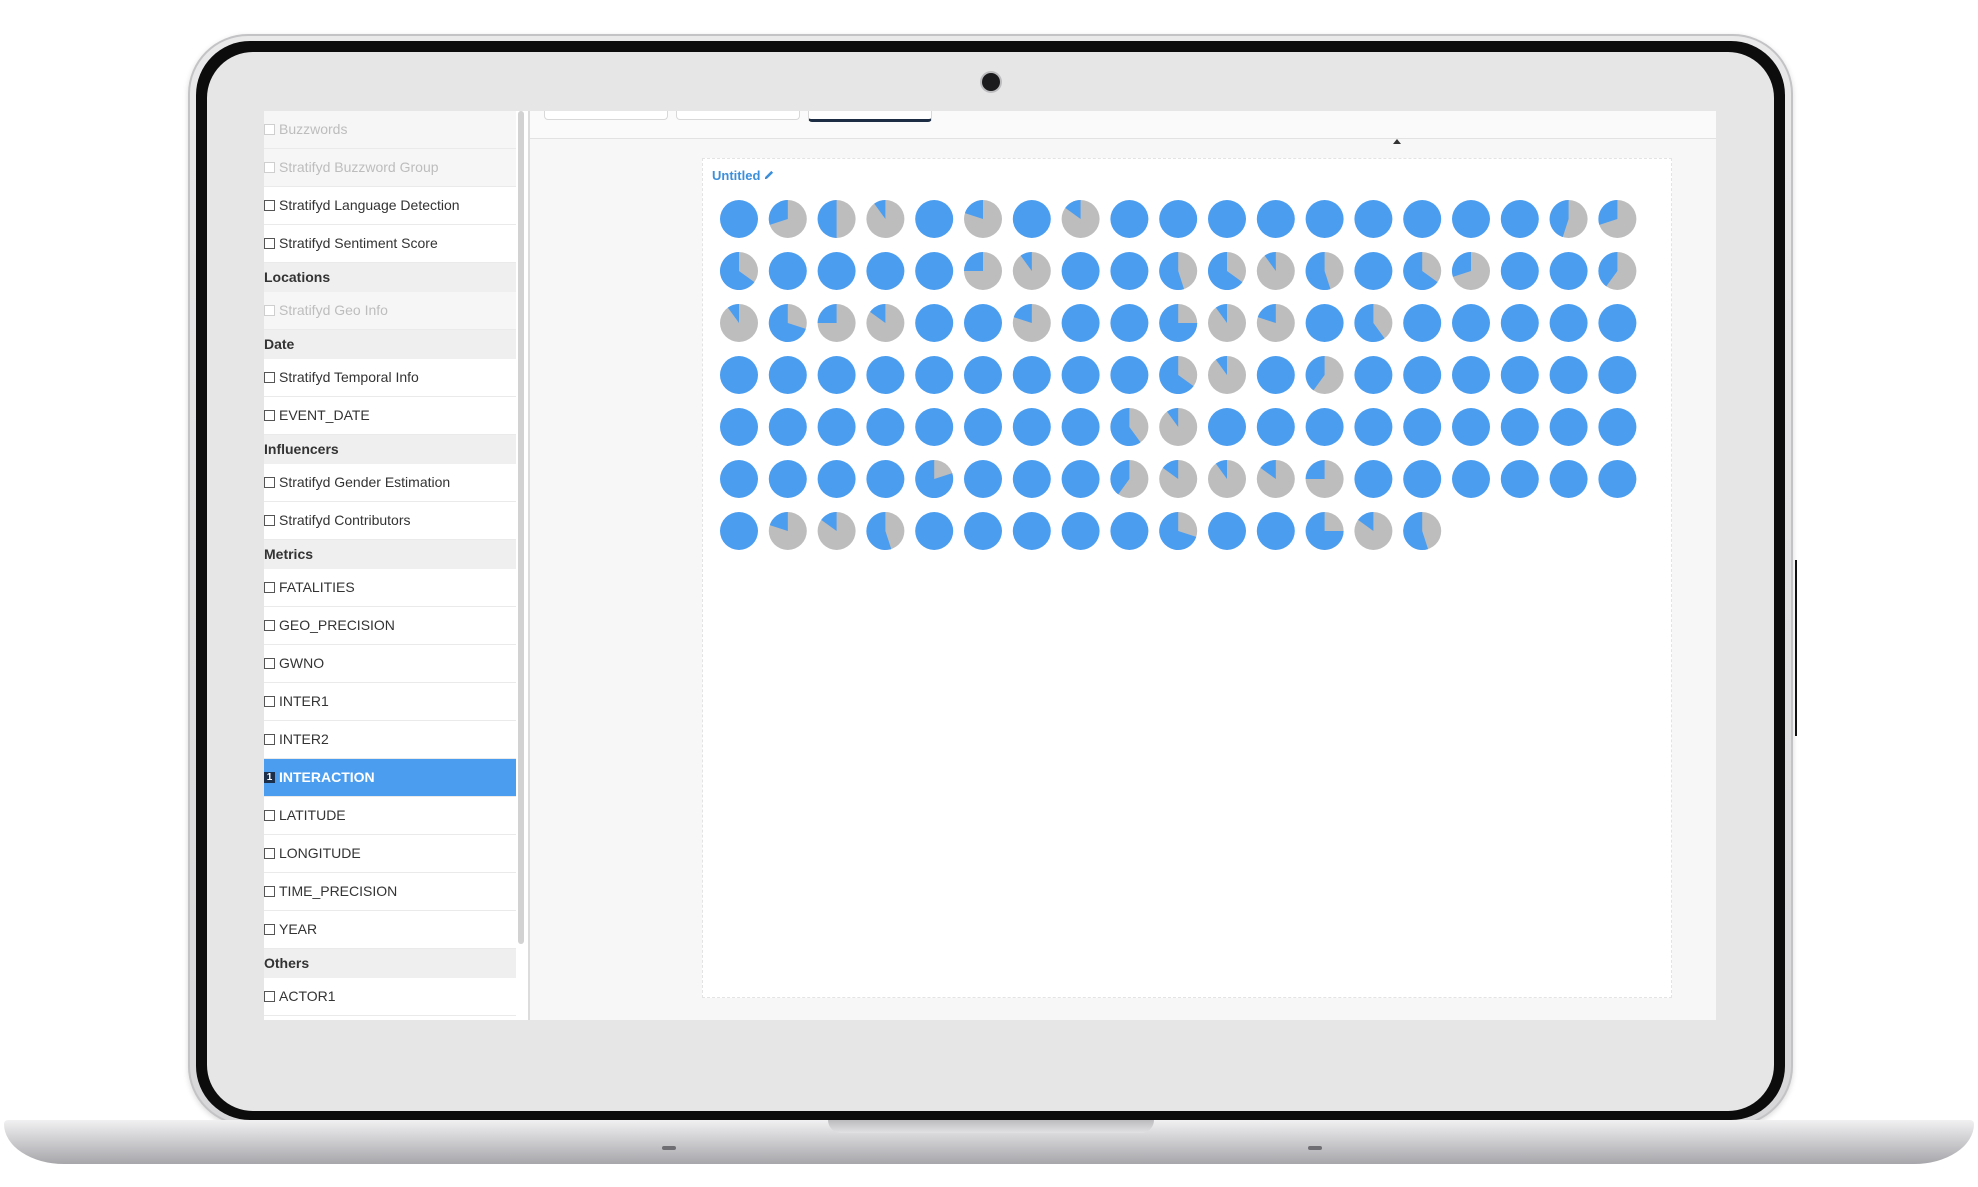  I want to click on sidebar-field-item: EVENT_DATE, so click(390, 416).